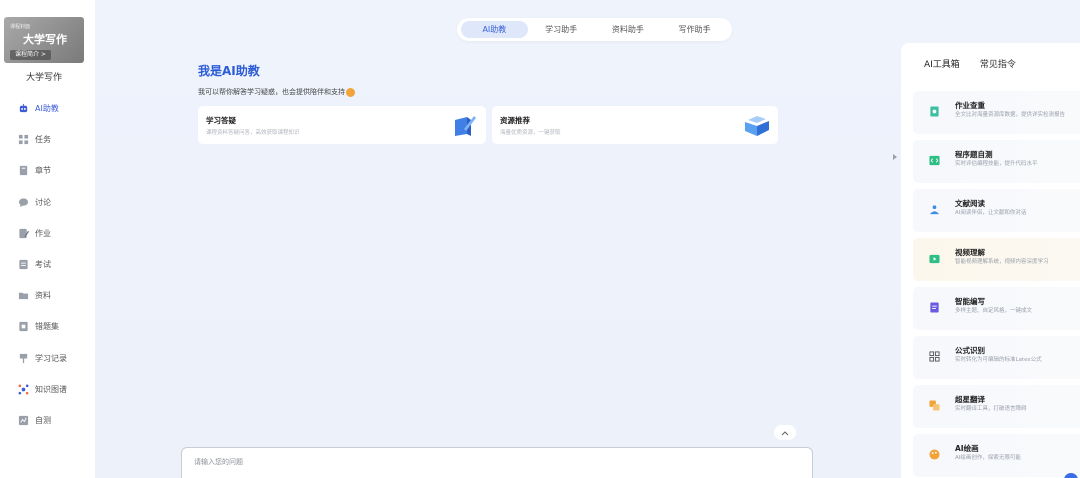 The height and width of the screenshot is (478, 1080). What do you see at coordinates (43, 202) in the screenshot?
I see `sidebar-item-label: 讨论` at bounding box center [43, 202].